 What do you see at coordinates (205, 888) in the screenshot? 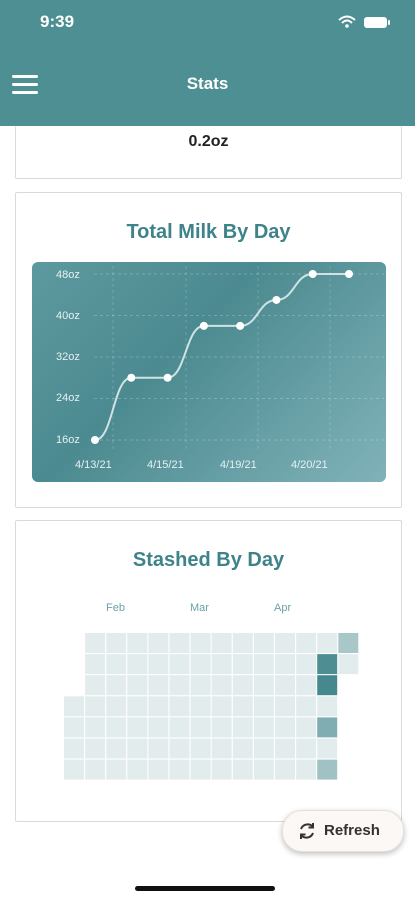
I see `home-indicator` at bounding box center [205, 888].